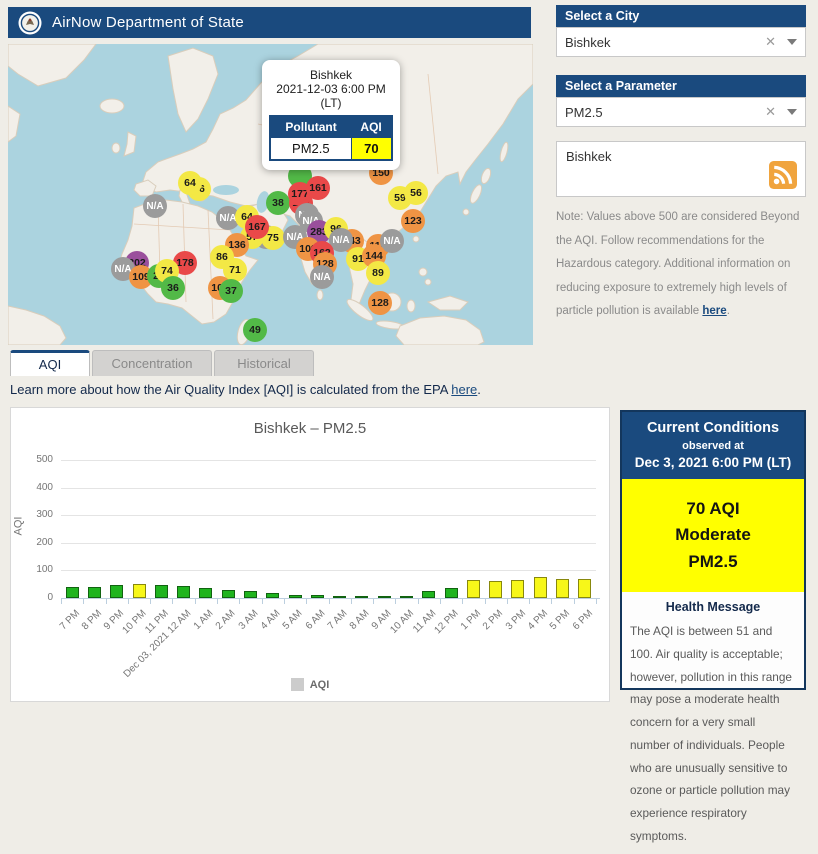 This screenshot has width=818, height=854. Describe the element at coordinates (278, 203) in the screenshot. I see `aqi-map-marker: 38` at that location.